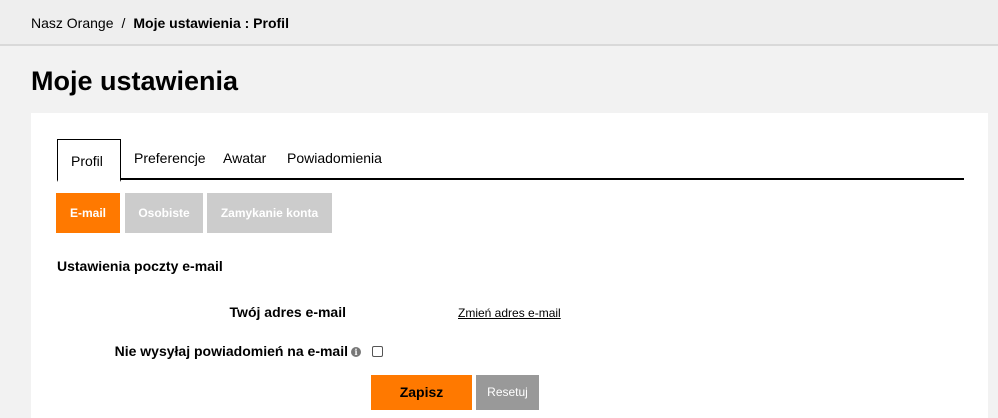 The image size is (998, 418). I want to click on tab-powiadomienia: Powiadomienia, so click(334, 159).